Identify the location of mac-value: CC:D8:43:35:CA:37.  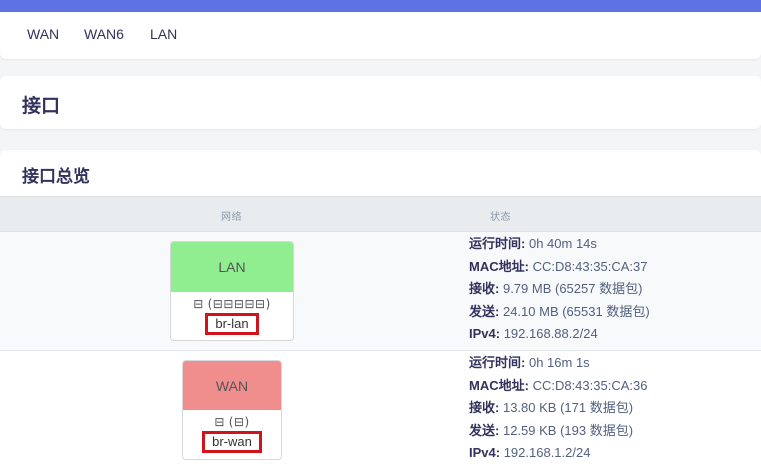
(590, 266).